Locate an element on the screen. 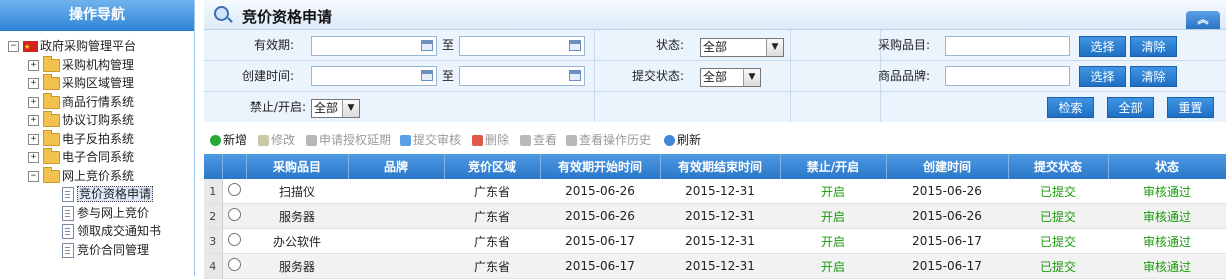 This screenshot has width=1226, height=279. toggle-label: 禁止/开启: is located at coordinates (277, 107).